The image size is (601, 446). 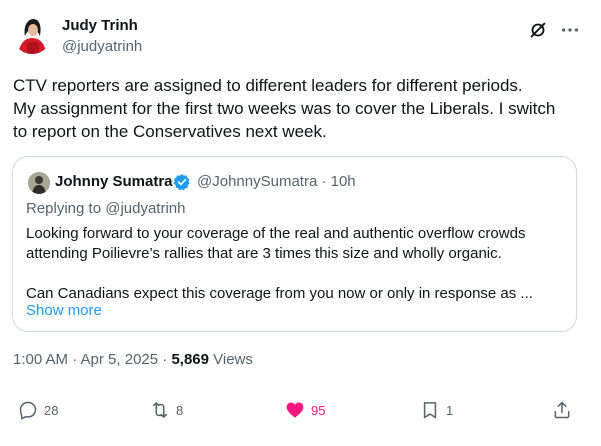 What do you see at coordinates (92, 359) in the screenshot?
I see `tweet-timestamp: 1:00 AM · Apr 5, 2025 ·` at bounding box center [92, 359].